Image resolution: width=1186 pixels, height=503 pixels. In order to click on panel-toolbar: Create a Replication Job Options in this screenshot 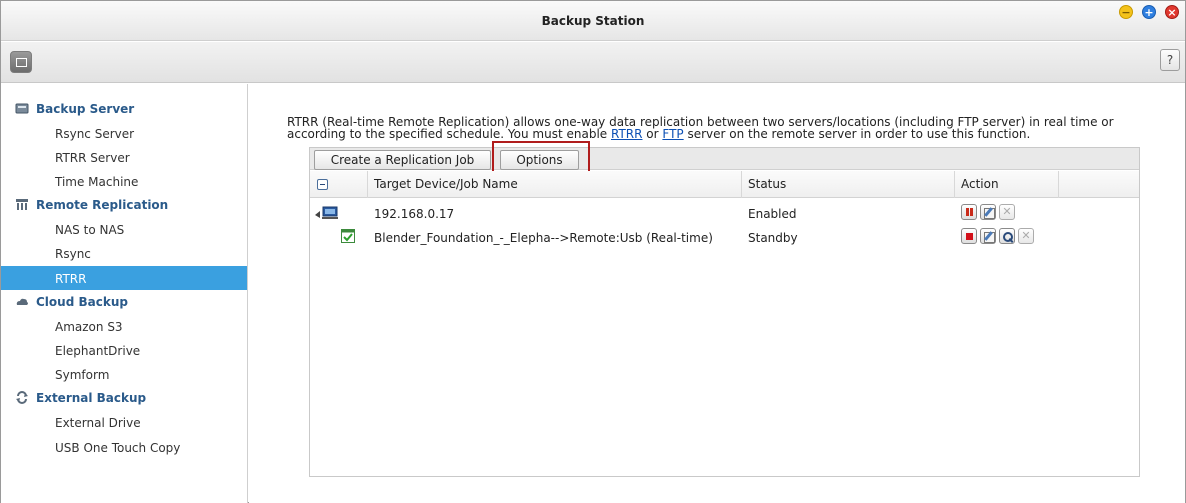, I will do `click(724, 157)`.